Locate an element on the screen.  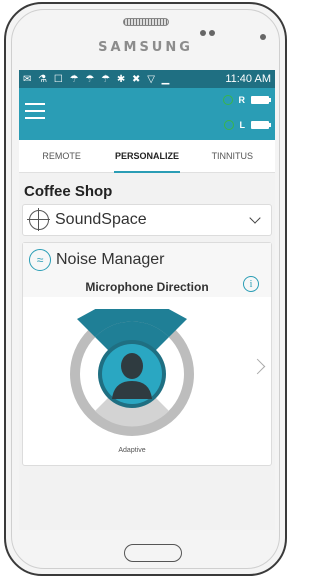
chevron-down-icon is located at coordinates (255, 218).